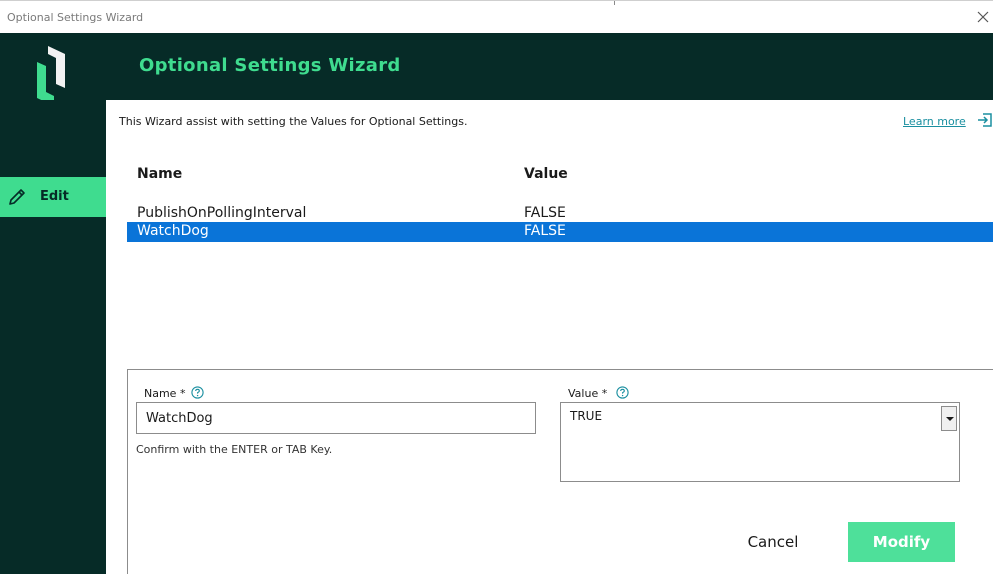 This screenshot has width=993, height=574. Describe the element at coordinates (984, 120) in the screenshot. I see `open-external-icon` at that location.